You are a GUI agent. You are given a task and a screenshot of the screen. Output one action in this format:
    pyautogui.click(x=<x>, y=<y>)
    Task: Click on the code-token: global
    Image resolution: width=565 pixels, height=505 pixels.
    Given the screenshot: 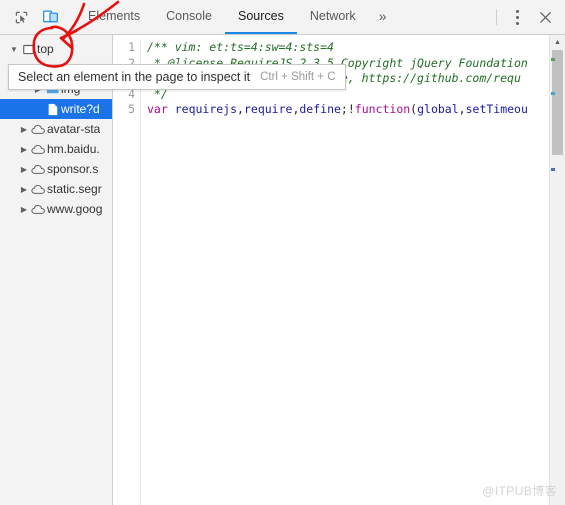 What is the action you would take?
    pyautogui.click(x=438, y=109)
    